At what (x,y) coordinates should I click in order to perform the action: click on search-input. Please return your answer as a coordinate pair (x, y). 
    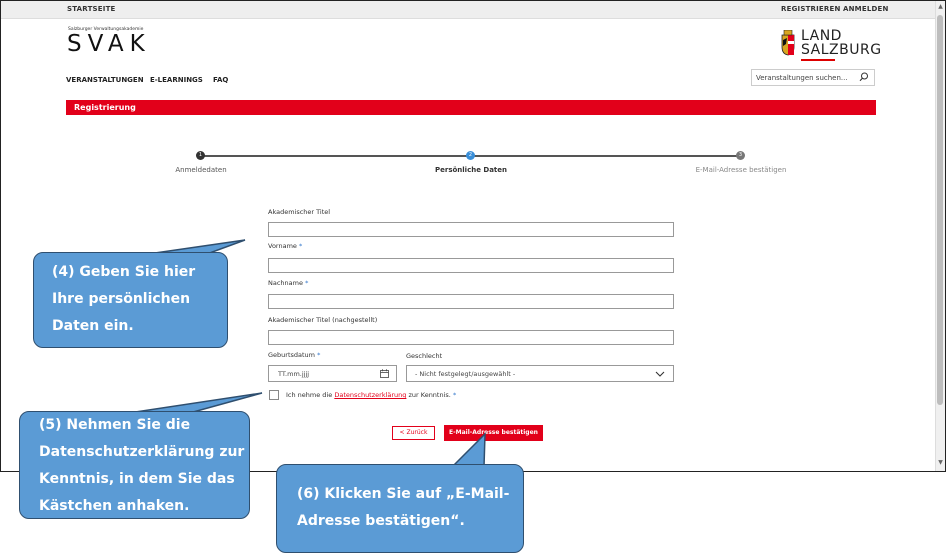
    Looking at the image, I should click on (806, 77).